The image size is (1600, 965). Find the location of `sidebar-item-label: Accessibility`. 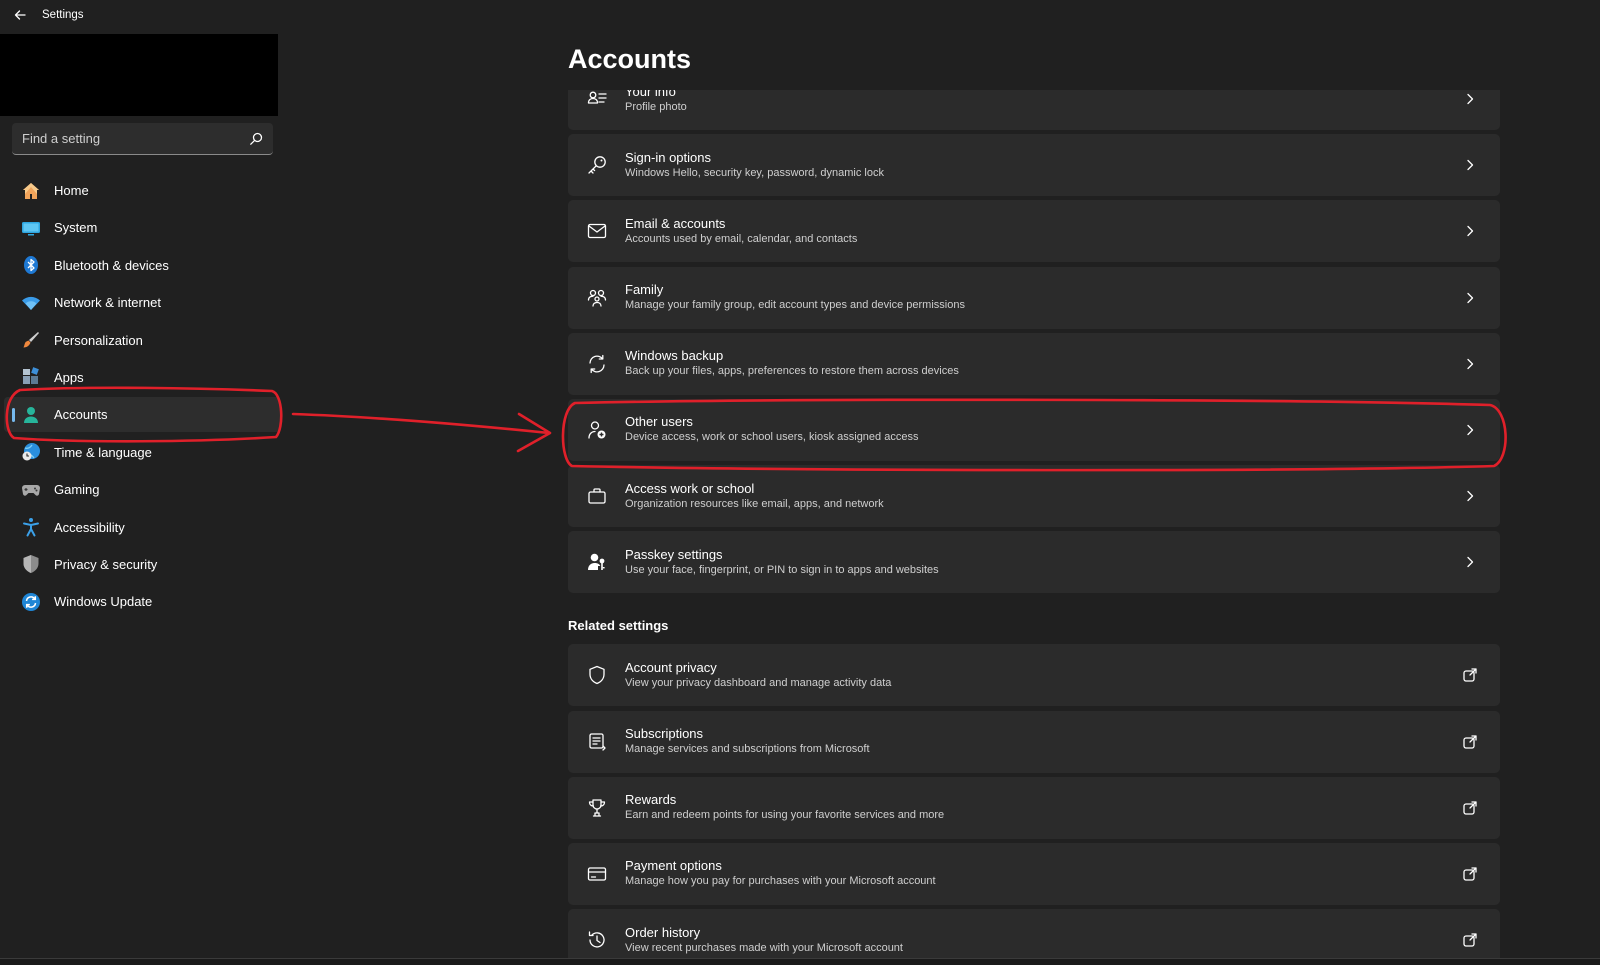

sidebar-item-label: Accessibility is located at coordinates (89, 527).